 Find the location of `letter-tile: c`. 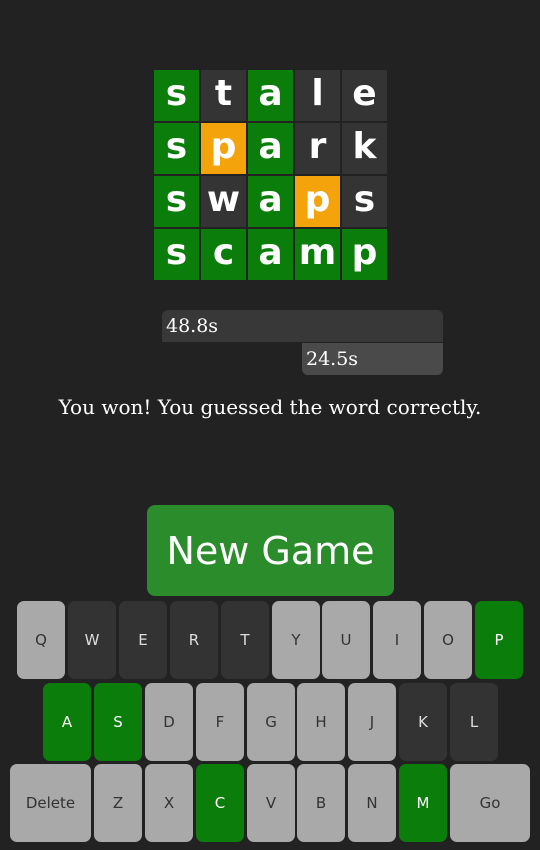

letter-tile: c is located at coordinates (223, 254).